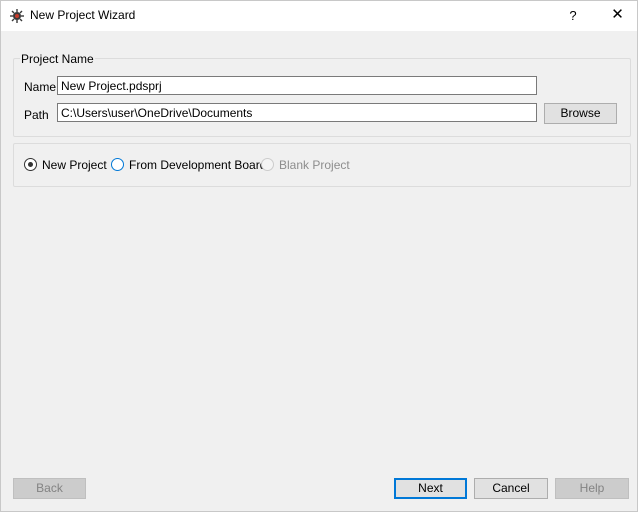 This screenshot has width=638, height=512. I want to click on name-label: Name, so click(40, 87).